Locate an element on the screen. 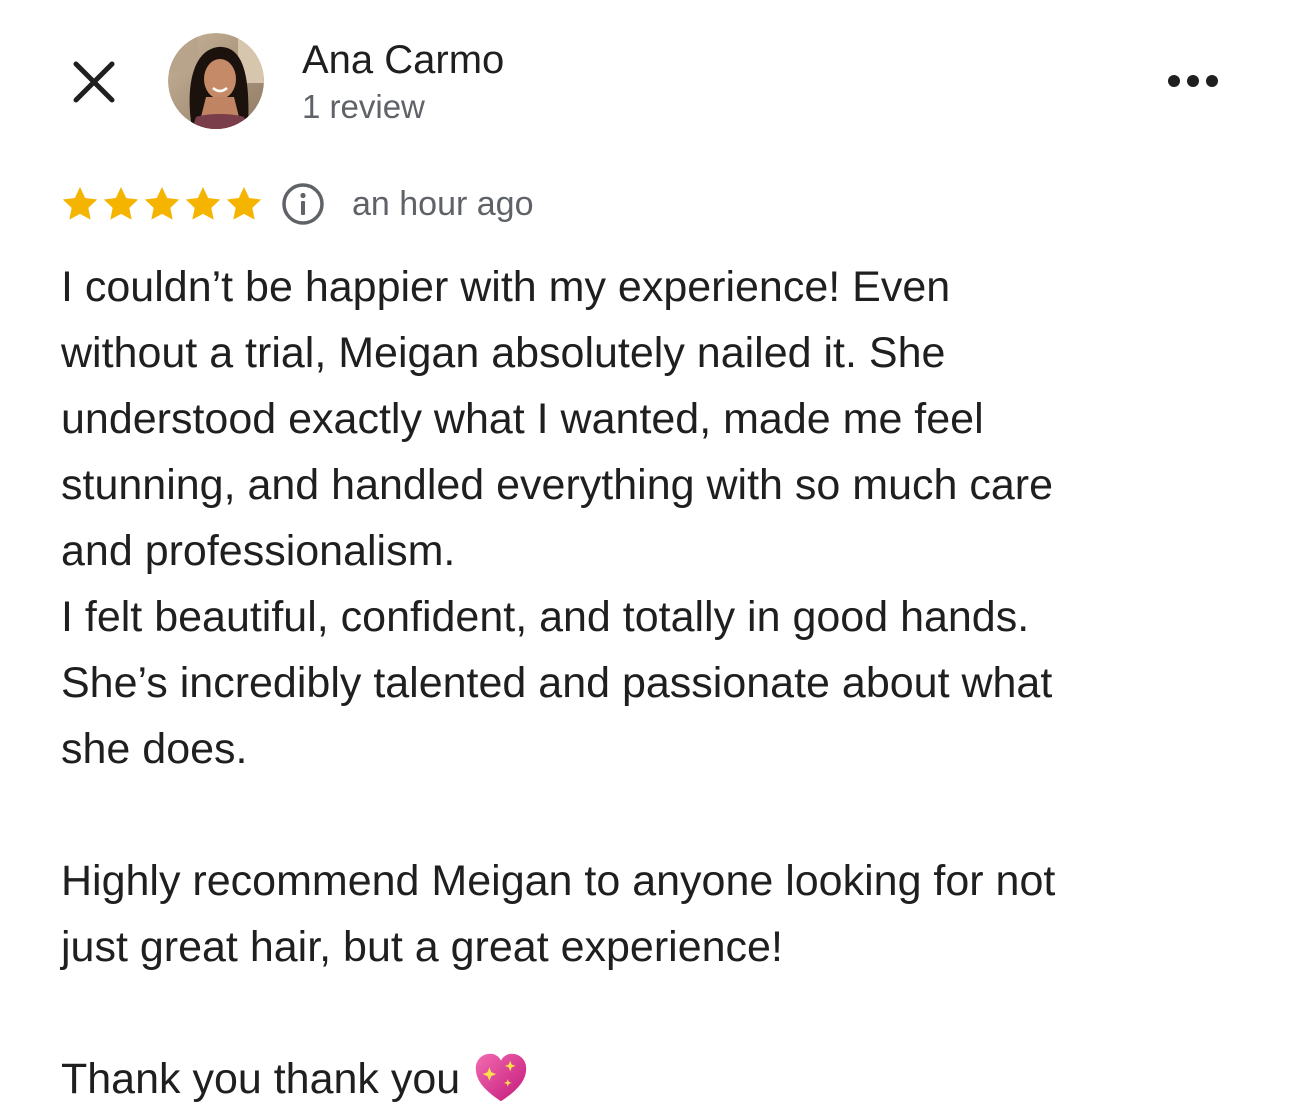 This screenshot has height=1117, width=1290. reviewer-name: Ana Carmo is located at coordinates (403, 60).